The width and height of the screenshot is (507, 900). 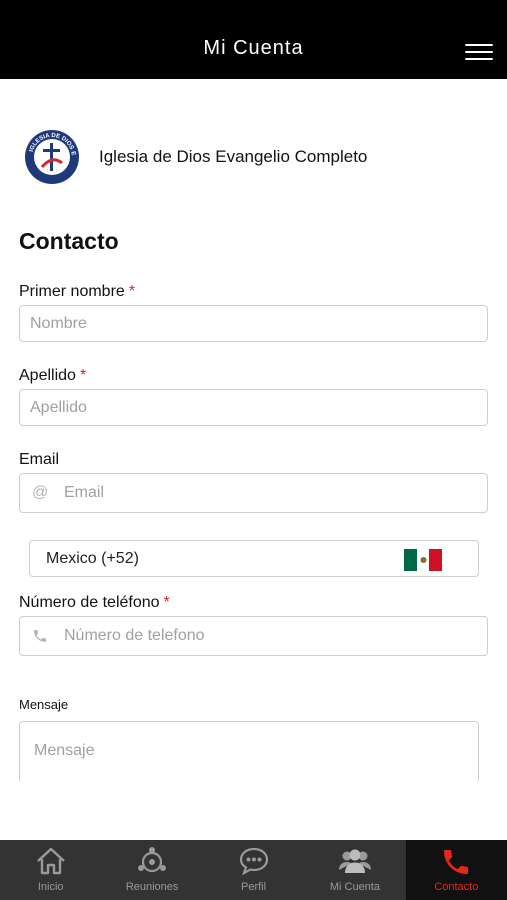 I want to click on tab-mi-cuenta: Mi Cuenta, so click(x=354, y=870).